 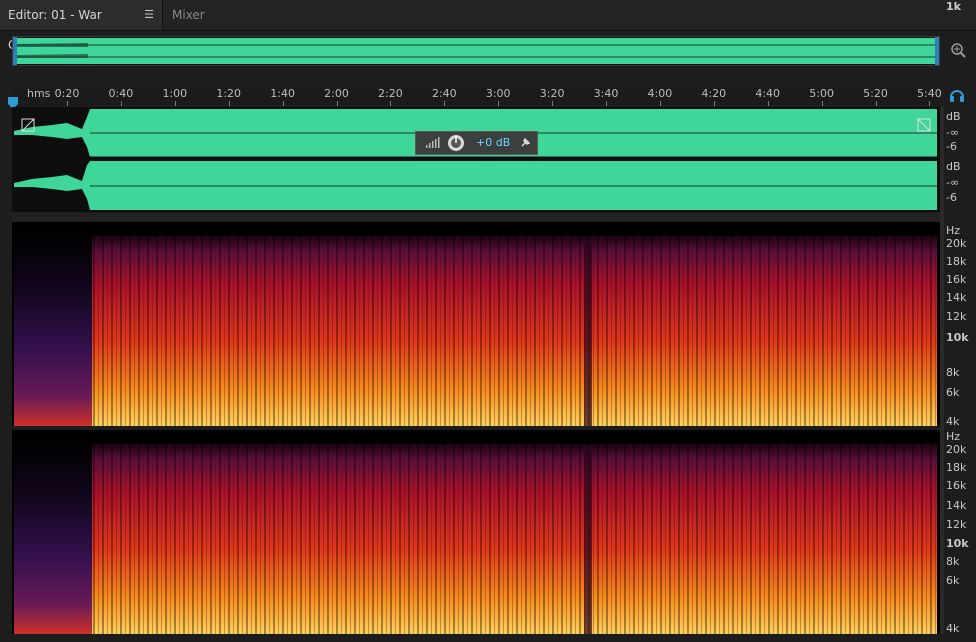 What do you see at coordinates (282, 93) in the screenshot?
I see `ruler-tick-label: 1:40` at bounding box center [282, 93].